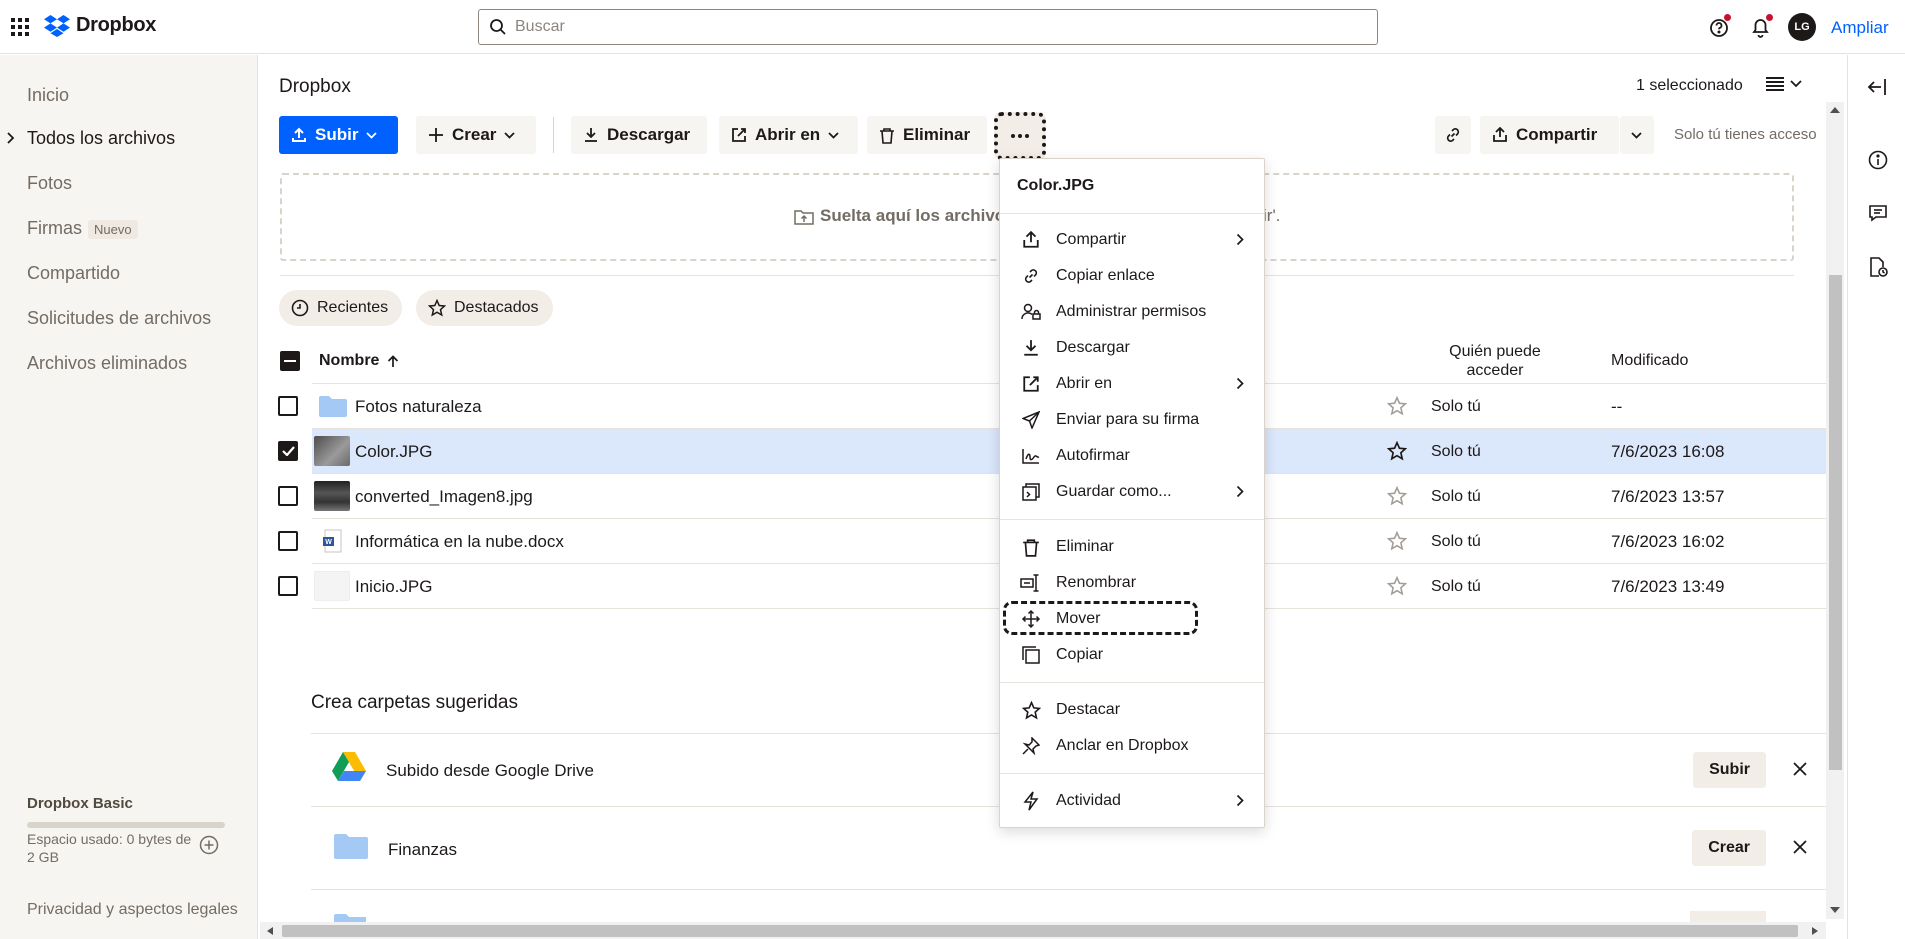 The image size is (1905, 939). I want to click on dropbox-logo: Dropbox, so click(100, 25).